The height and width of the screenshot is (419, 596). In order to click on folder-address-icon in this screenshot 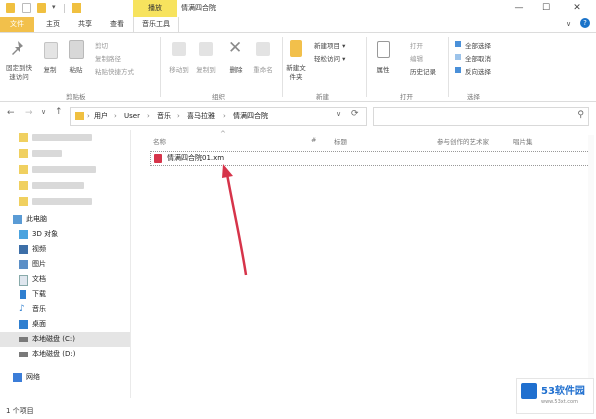, I will do `click(79, 116)`.